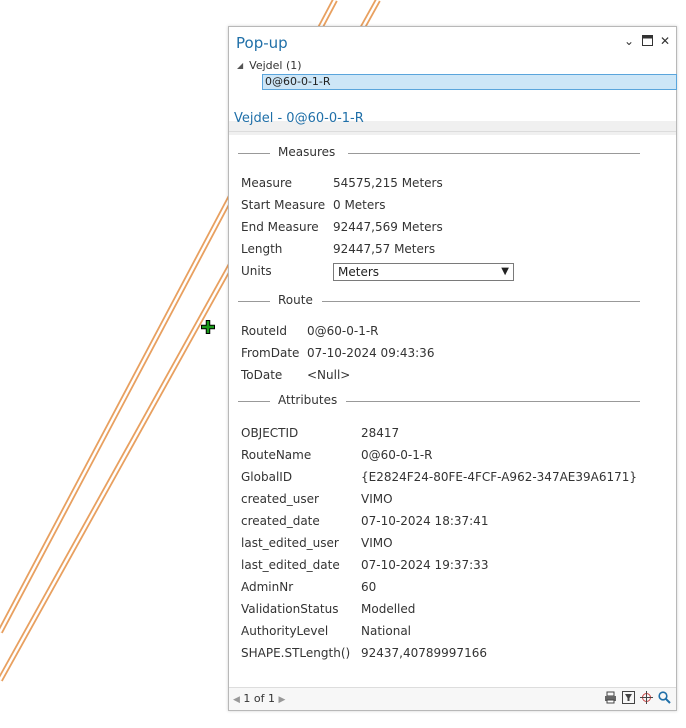  Describe the element at coordinates (256, 271) in the screenshot. I see `units-label: Units` at that location.